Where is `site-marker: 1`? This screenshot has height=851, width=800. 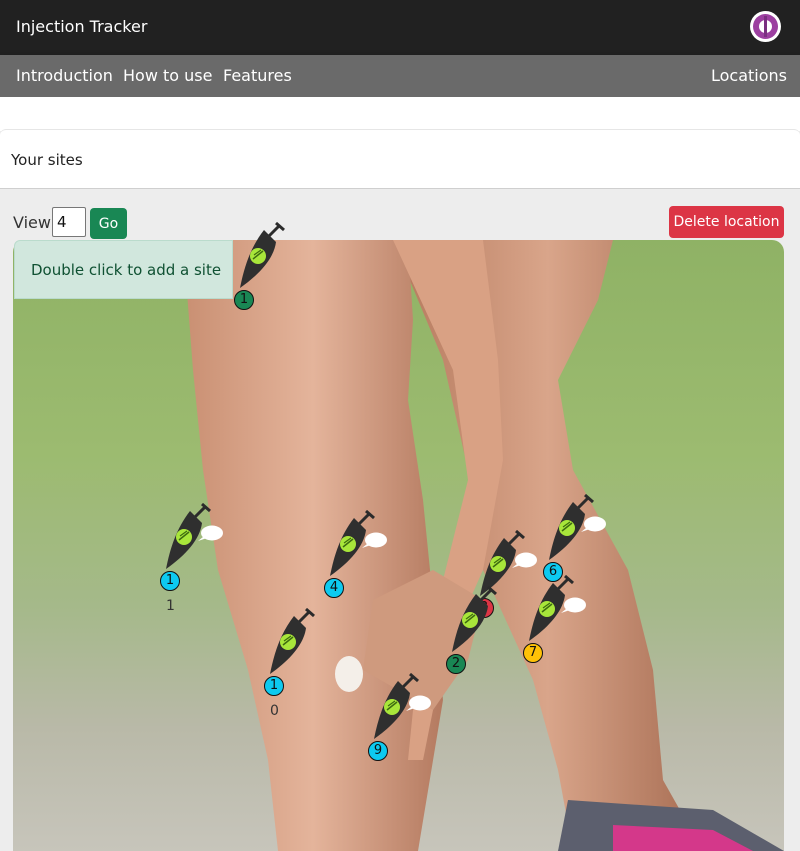 site-marker: 1 is located at coordinates (261, 265).